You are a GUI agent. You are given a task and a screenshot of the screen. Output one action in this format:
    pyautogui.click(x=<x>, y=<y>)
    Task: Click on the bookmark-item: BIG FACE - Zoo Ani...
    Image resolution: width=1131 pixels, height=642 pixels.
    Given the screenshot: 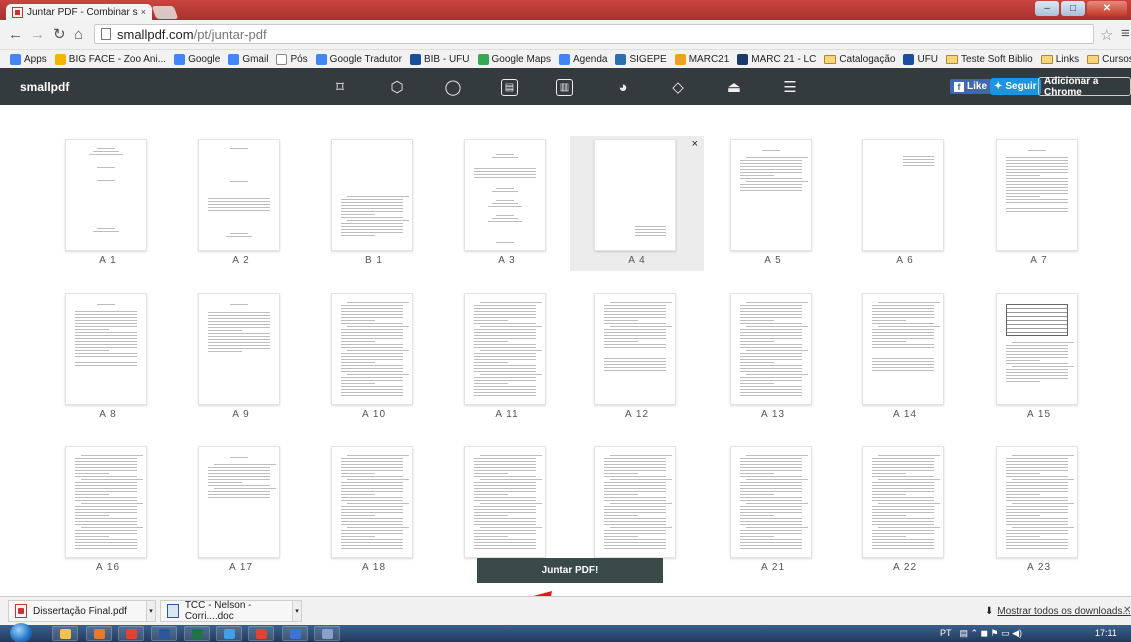 What is the action you would take?
    pyautogui.click(x=110, y=59)
    